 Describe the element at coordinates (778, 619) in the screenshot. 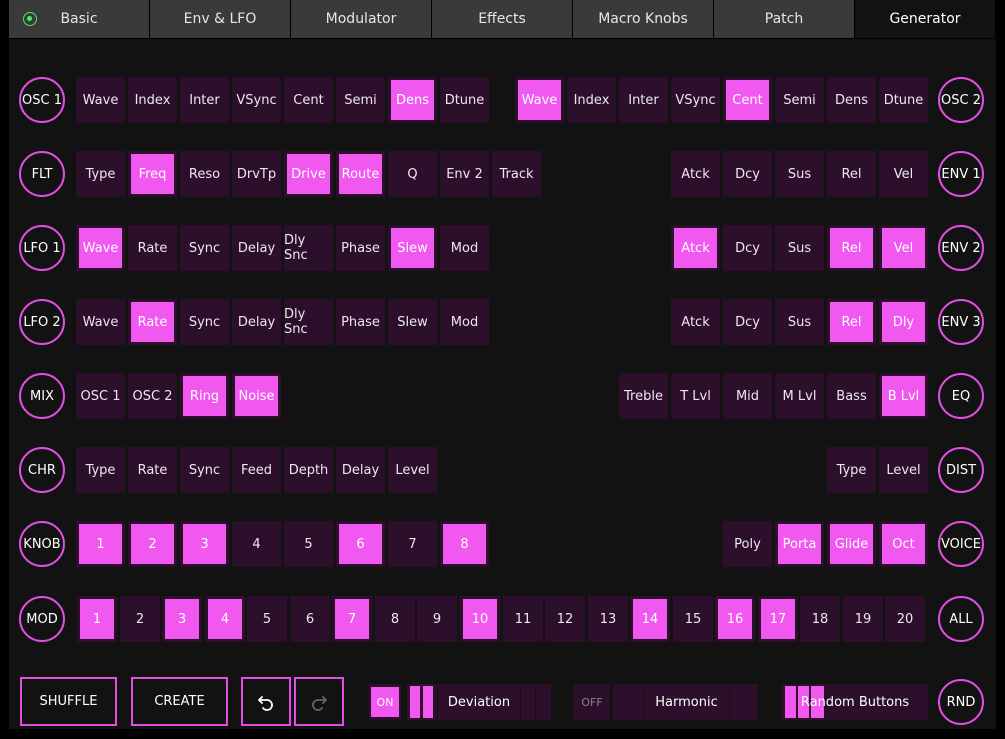

I see `mod-slot-17-button: 17` at that location.